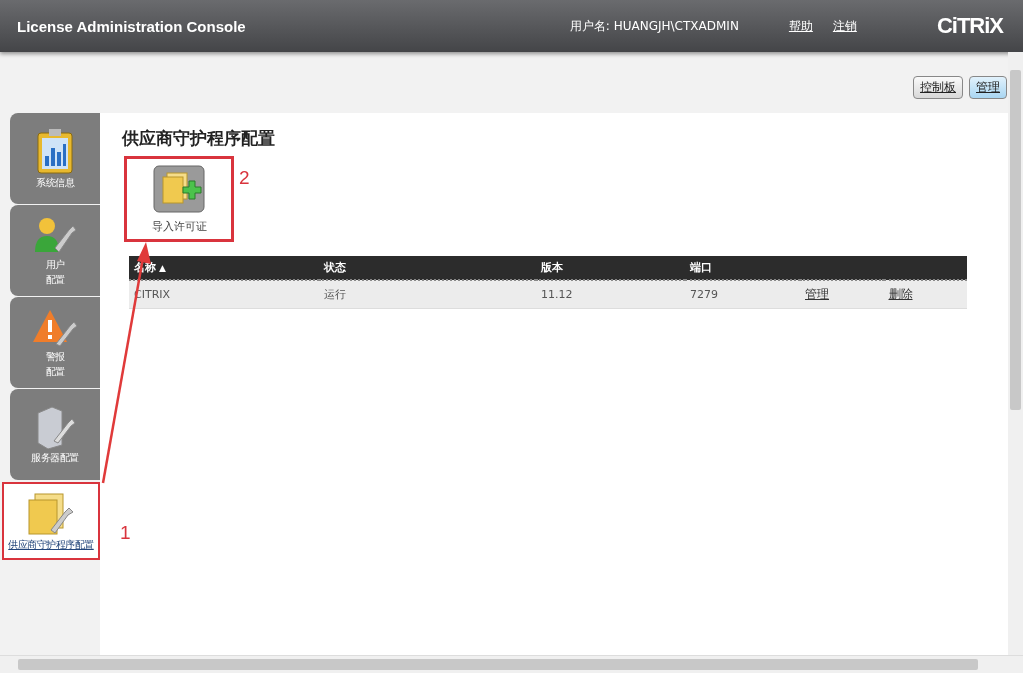  Describe the element at coordinates (55, 356) in the screenshot. I see `sidebar-label: 警报` at that location.